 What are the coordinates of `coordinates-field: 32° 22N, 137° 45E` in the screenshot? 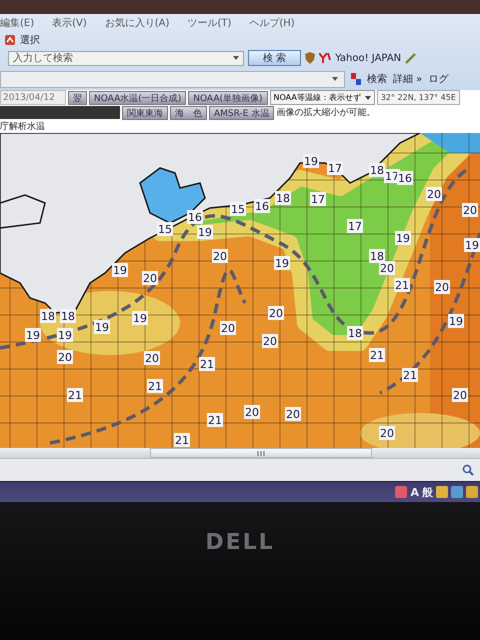 It's located at (418, 97).